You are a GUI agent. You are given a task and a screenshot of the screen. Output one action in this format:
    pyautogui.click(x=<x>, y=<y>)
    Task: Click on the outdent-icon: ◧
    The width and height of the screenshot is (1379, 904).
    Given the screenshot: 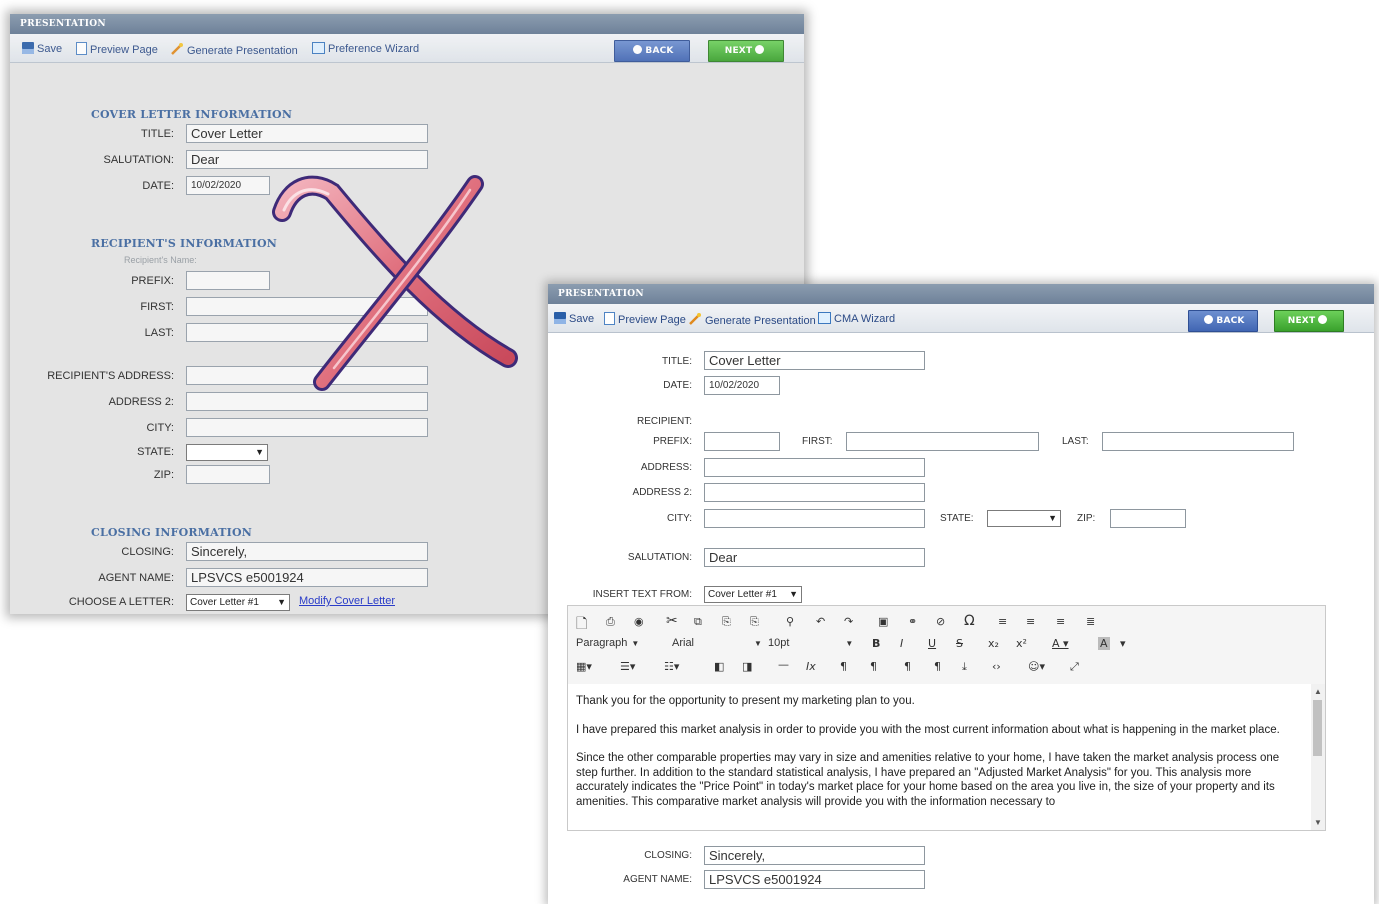 What is the action you would take?
    pyautogui.click(x=719, y=666)
    